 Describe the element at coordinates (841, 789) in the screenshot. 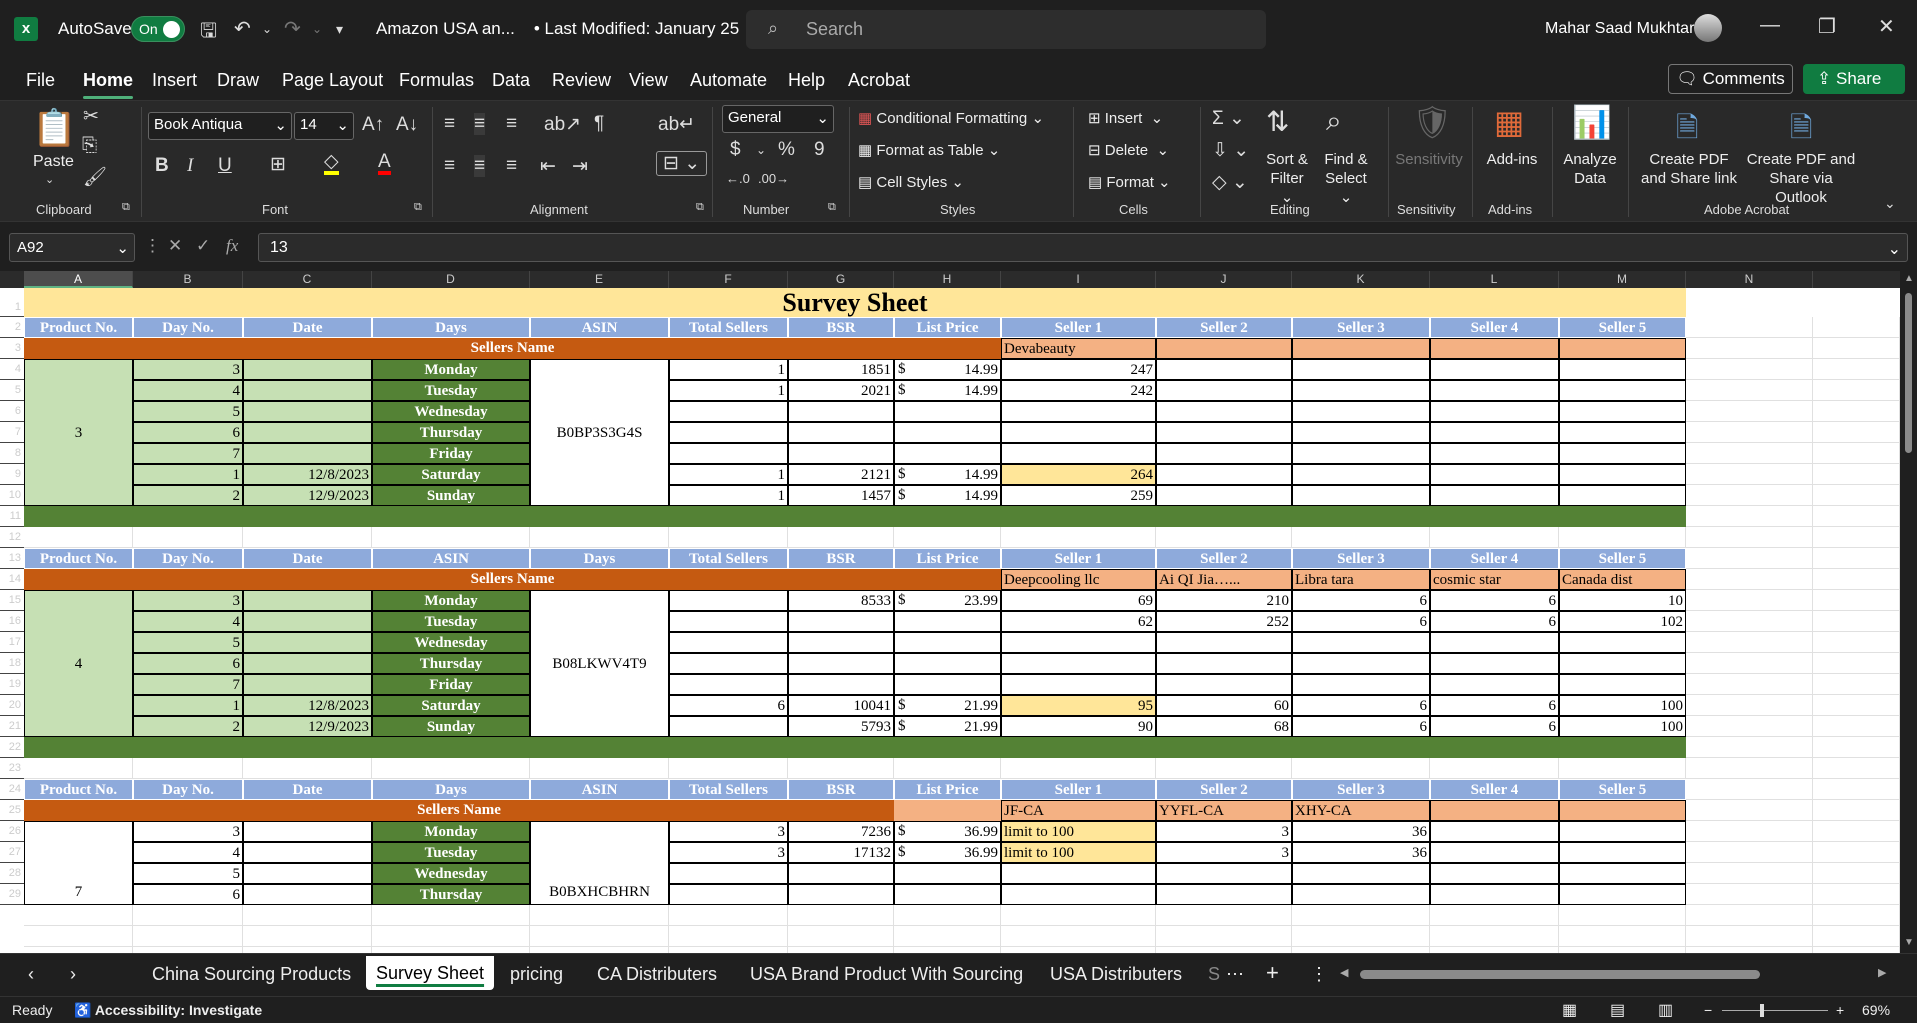

I see `column-title: BSR` at that location.